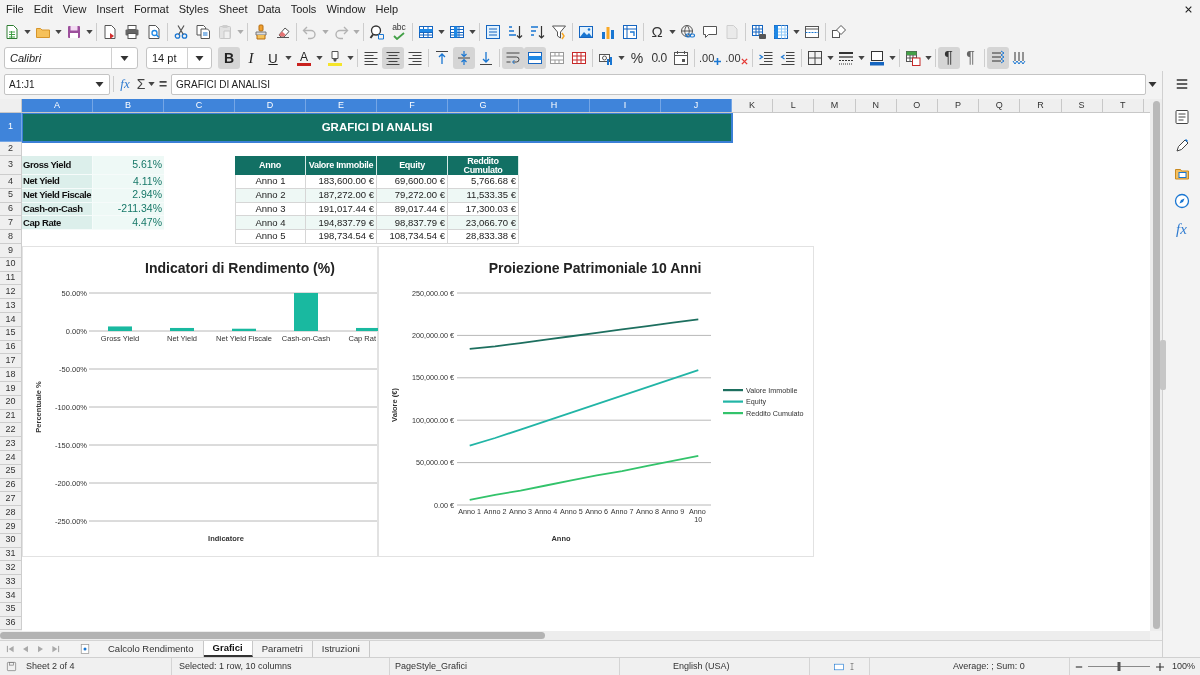 The image size is (1200, 675). Describe the element at coordinates (393, 58) in the screenshot. I see `align-center-button` at that location.